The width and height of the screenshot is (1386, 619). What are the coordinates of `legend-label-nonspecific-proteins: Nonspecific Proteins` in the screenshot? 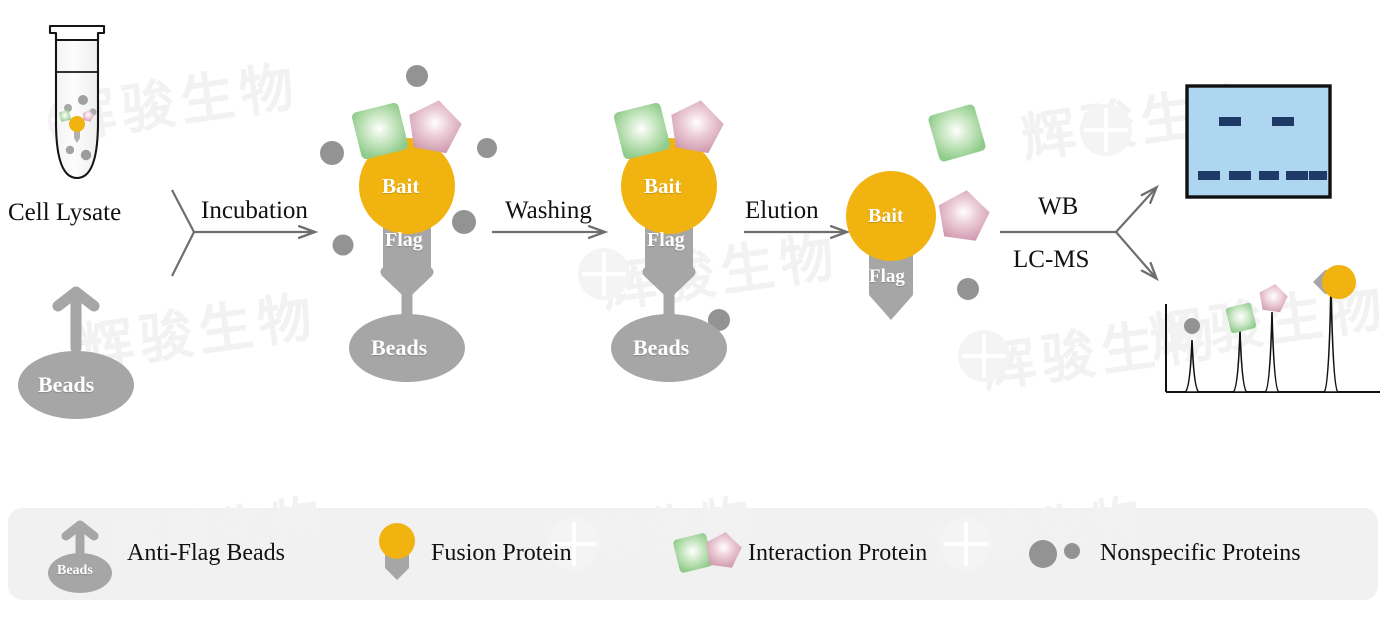 It's located at (1200, 553).